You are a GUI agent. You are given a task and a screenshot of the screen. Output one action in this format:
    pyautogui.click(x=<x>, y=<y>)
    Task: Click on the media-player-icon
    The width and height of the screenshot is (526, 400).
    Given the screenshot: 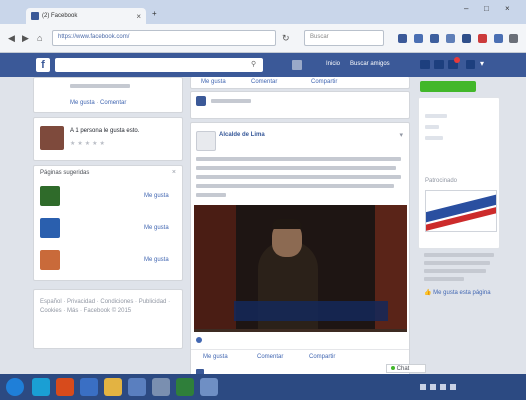 What is the action you would take?
    pyautogui.click(x=89, y=387)
    